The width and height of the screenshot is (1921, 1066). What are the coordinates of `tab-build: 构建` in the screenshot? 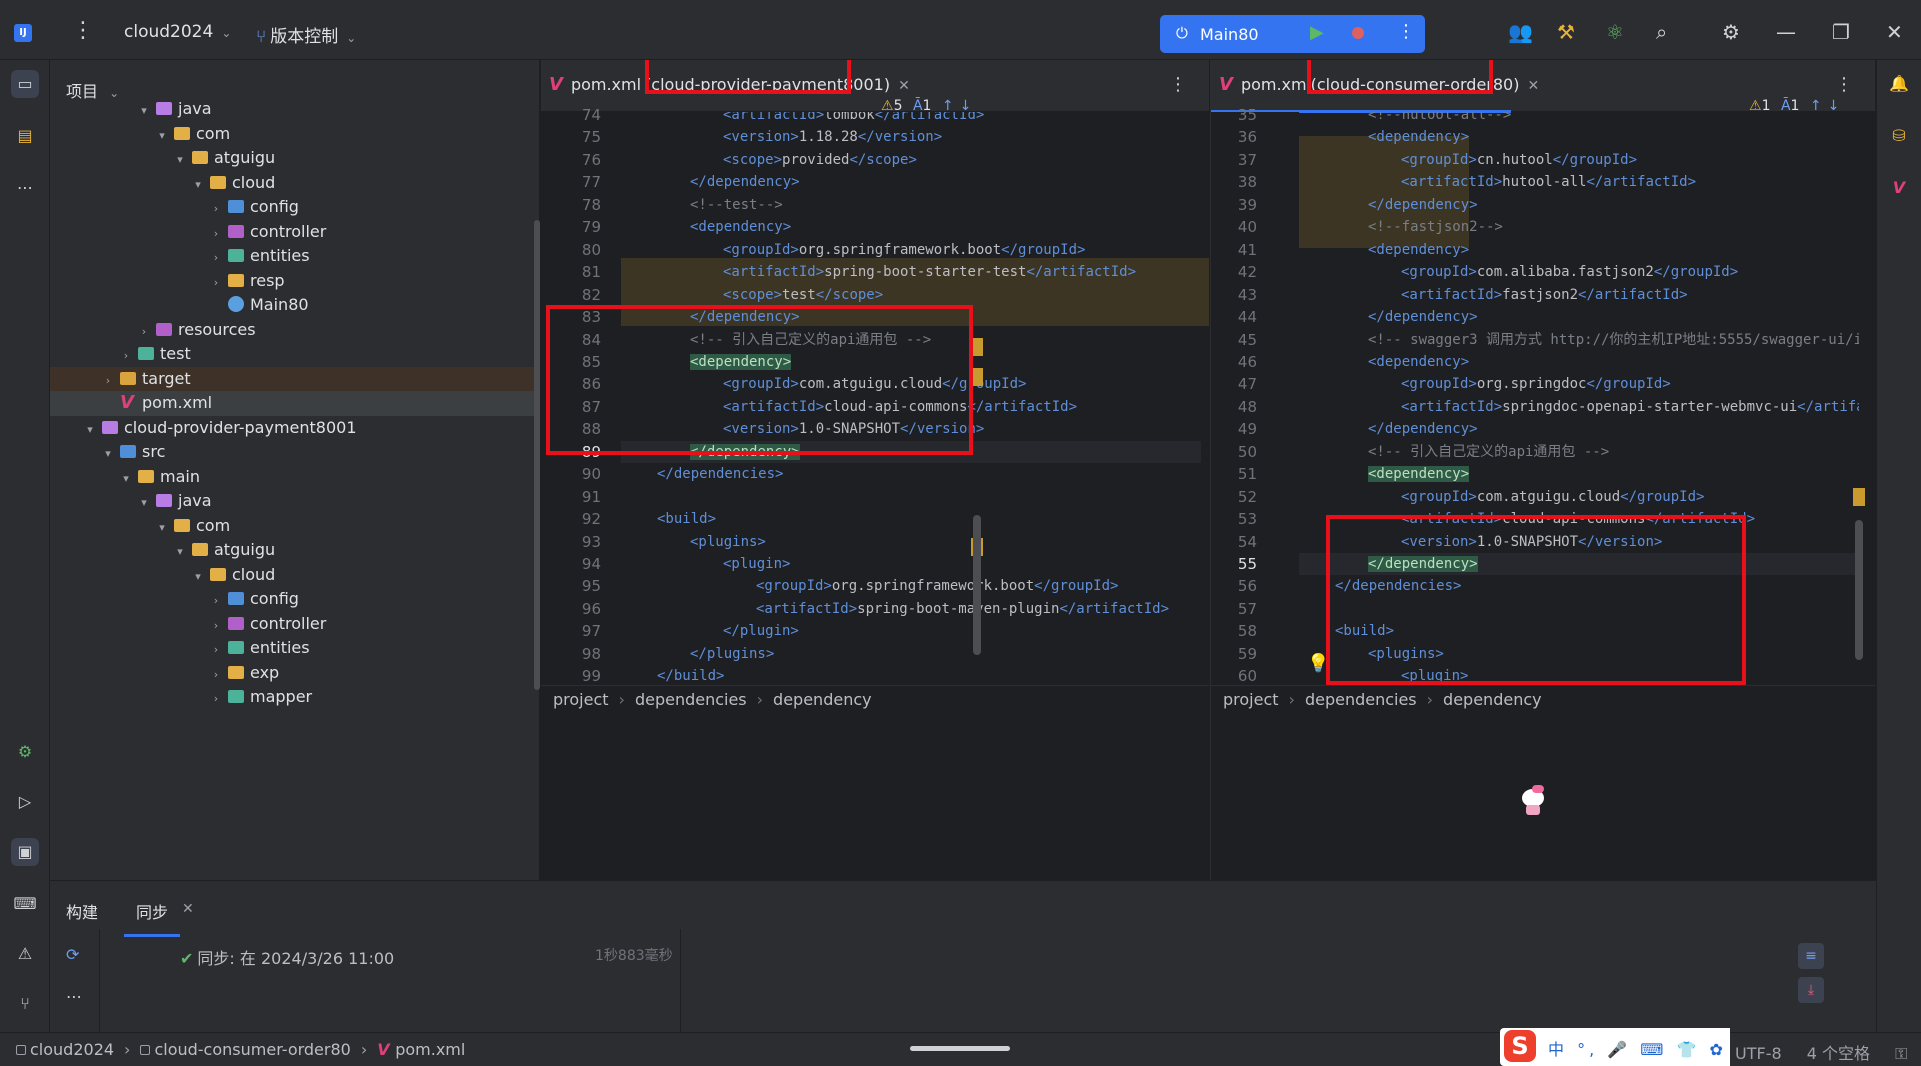 It's located at (82, 911).